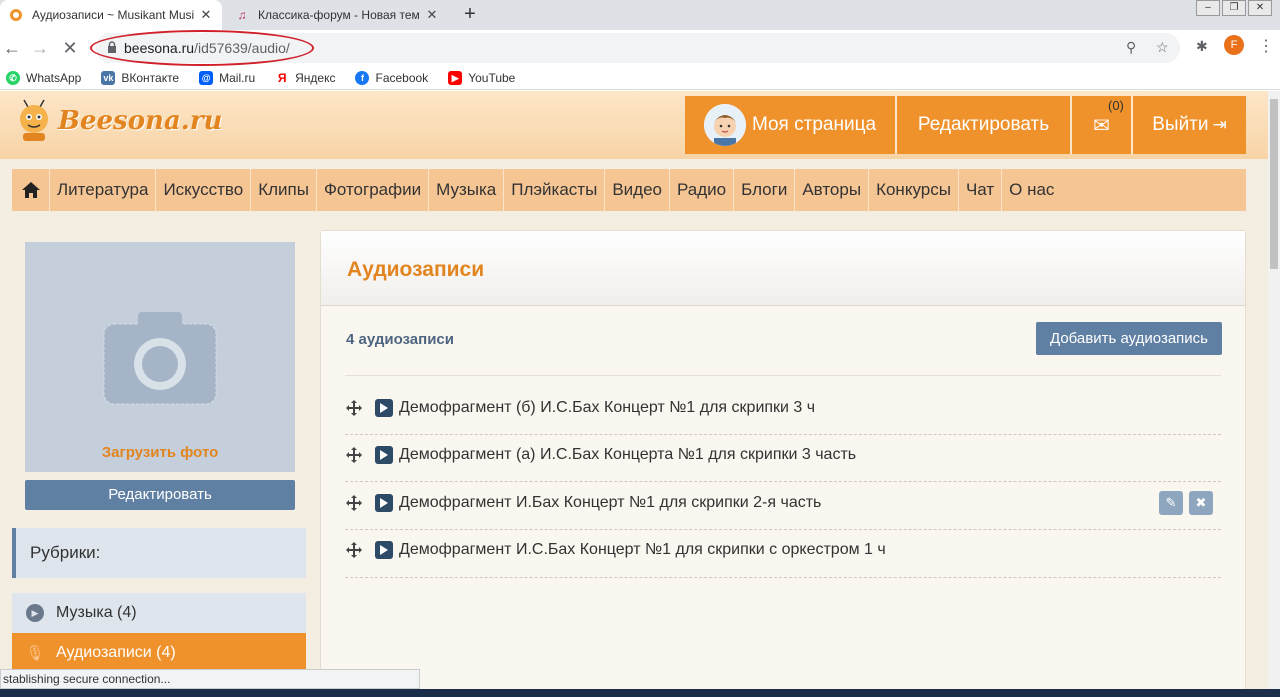 The width and height of the screenshot is (1280, 697). I want to click on add-audio-button: Добавить аудиозапись, so click(1129, 338).